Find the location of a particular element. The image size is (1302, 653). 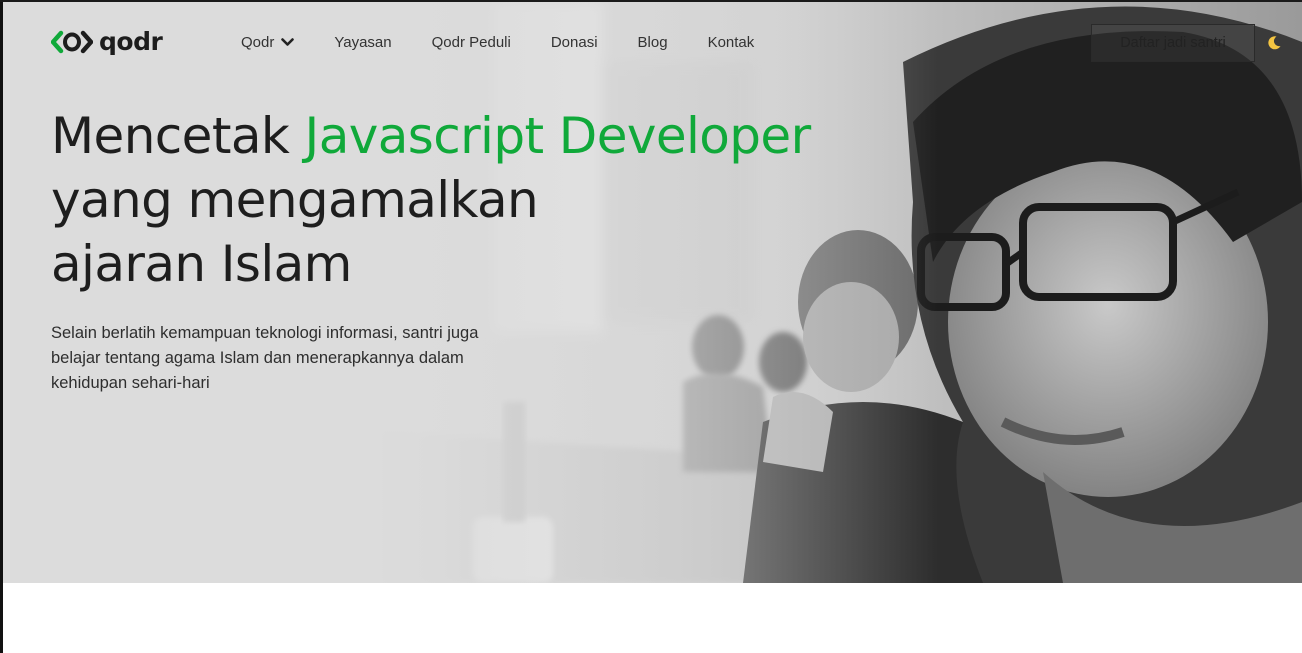

nav-item-label: Qodr Peduli is located at coordinates (471, 42).